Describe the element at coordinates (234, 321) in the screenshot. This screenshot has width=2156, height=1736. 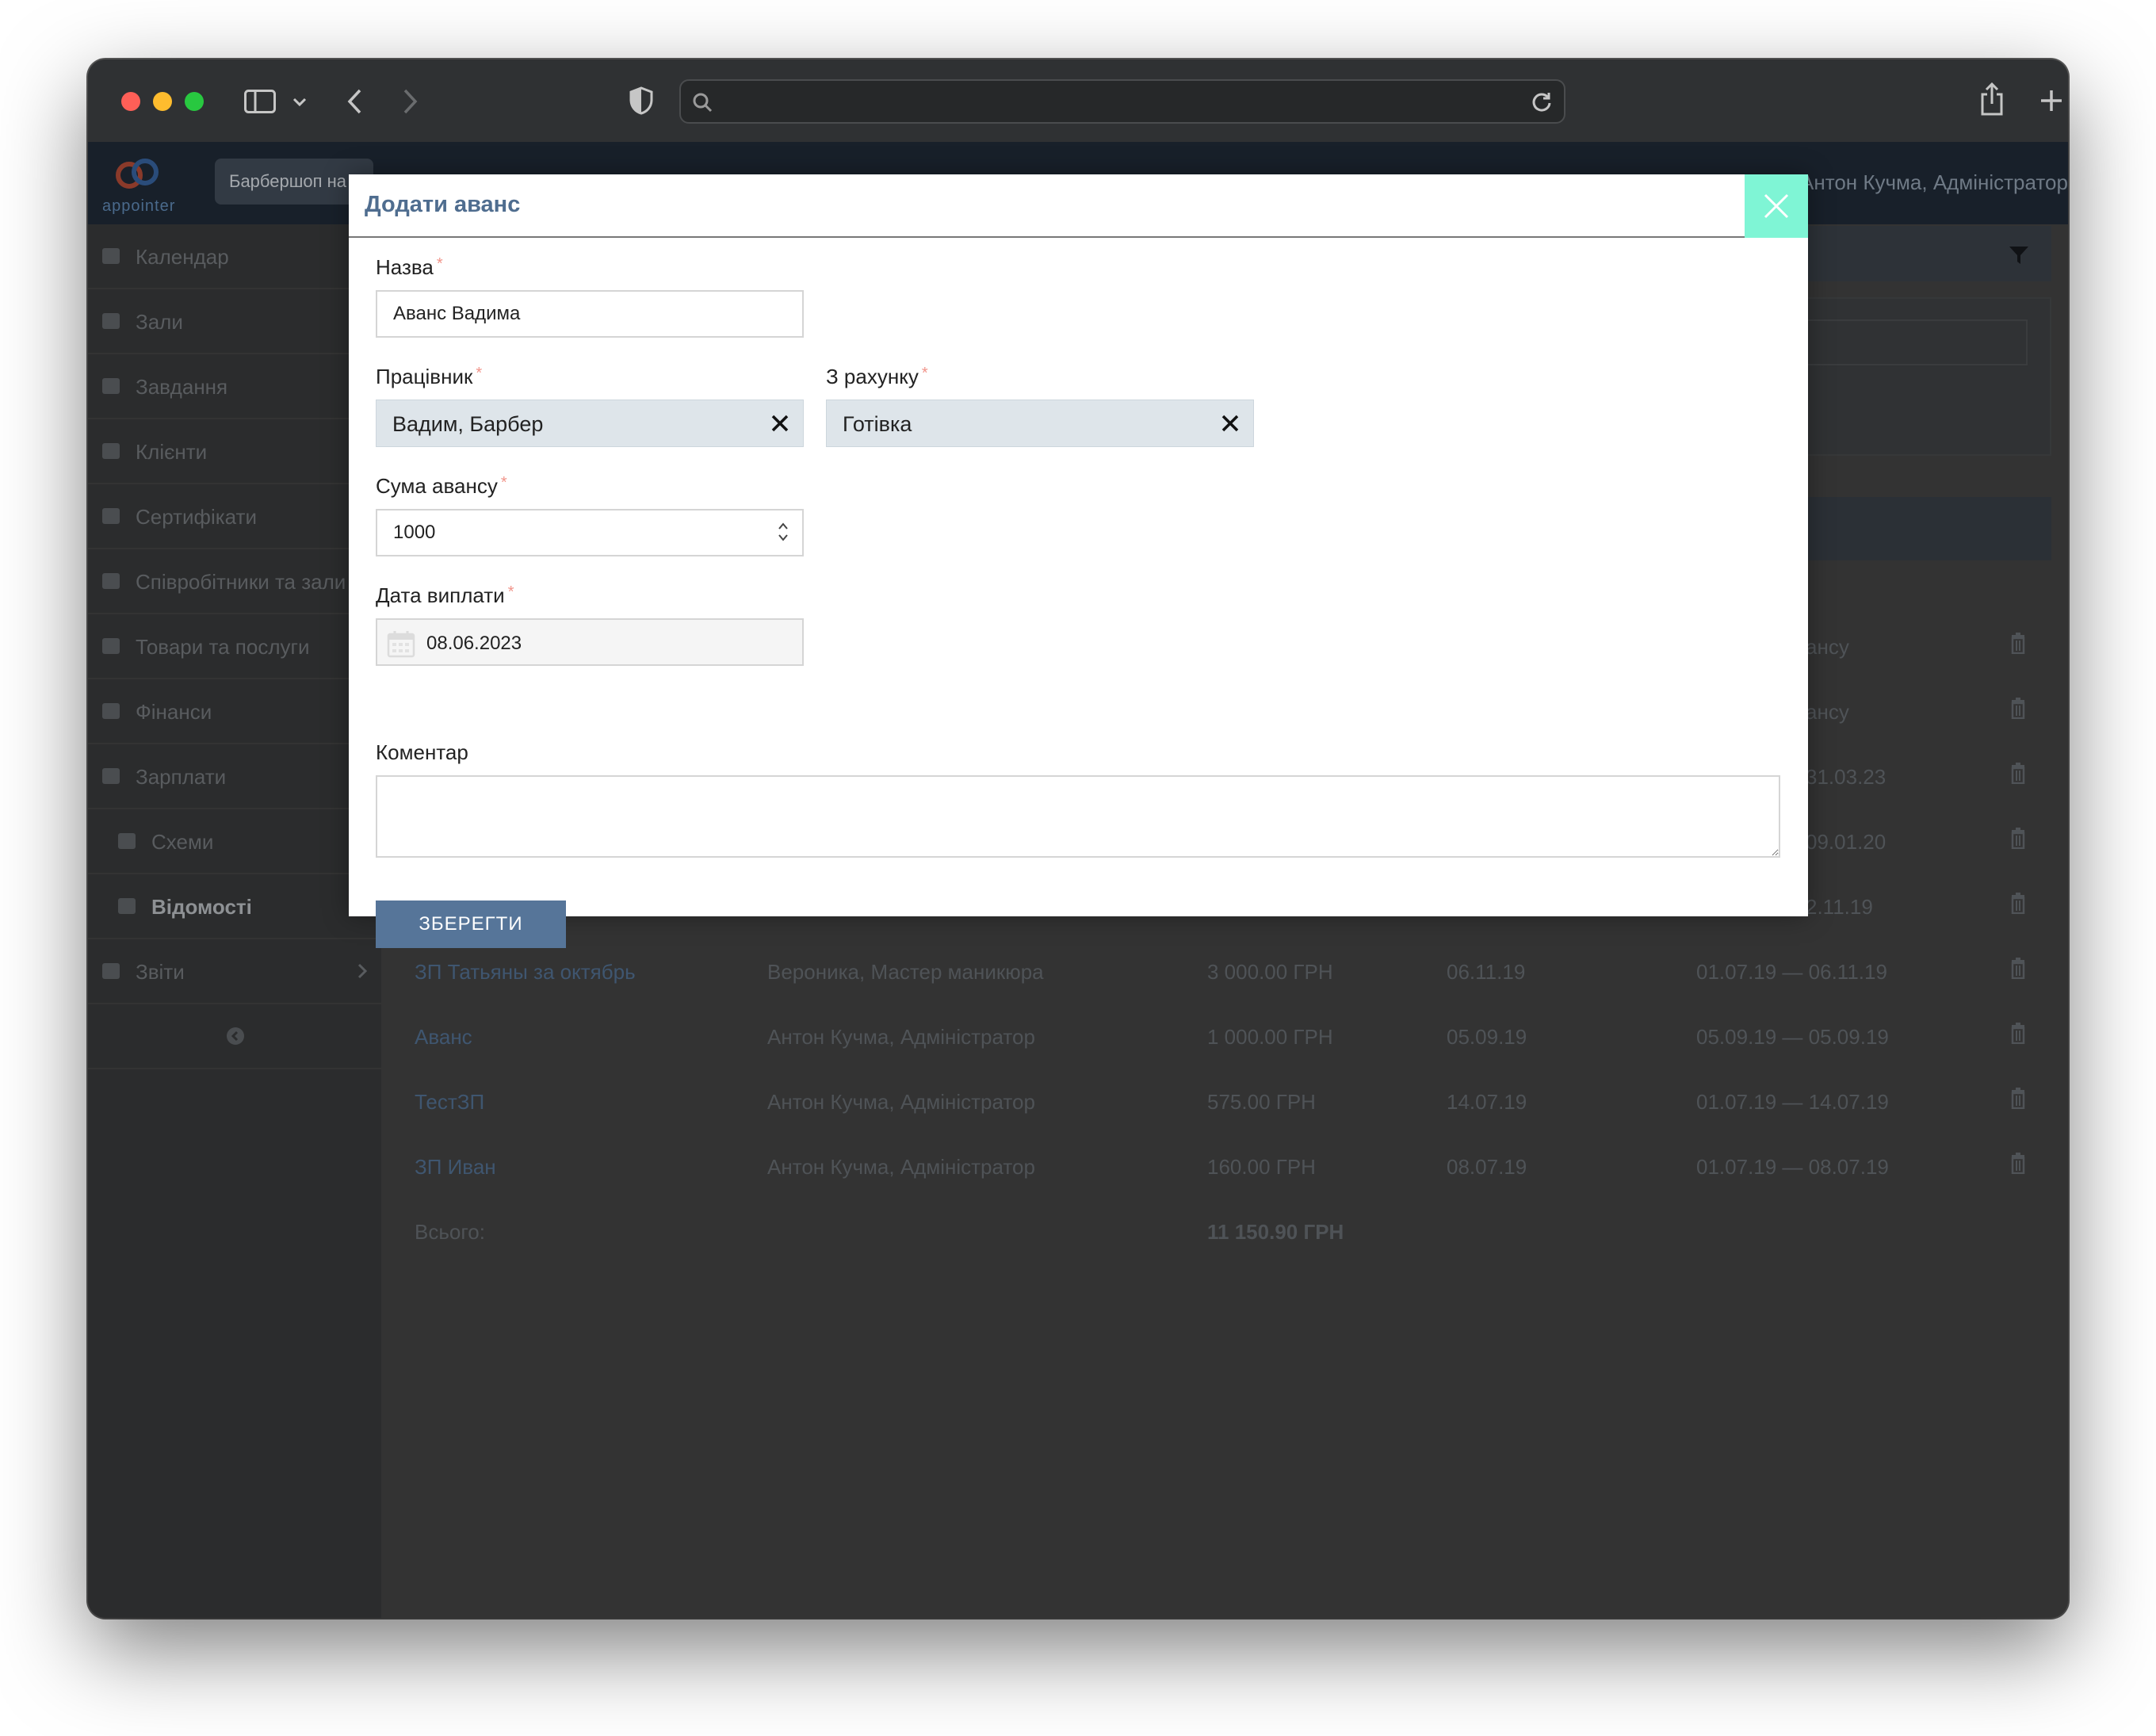
I see `sidebar-item-halls: Зали` at that location.